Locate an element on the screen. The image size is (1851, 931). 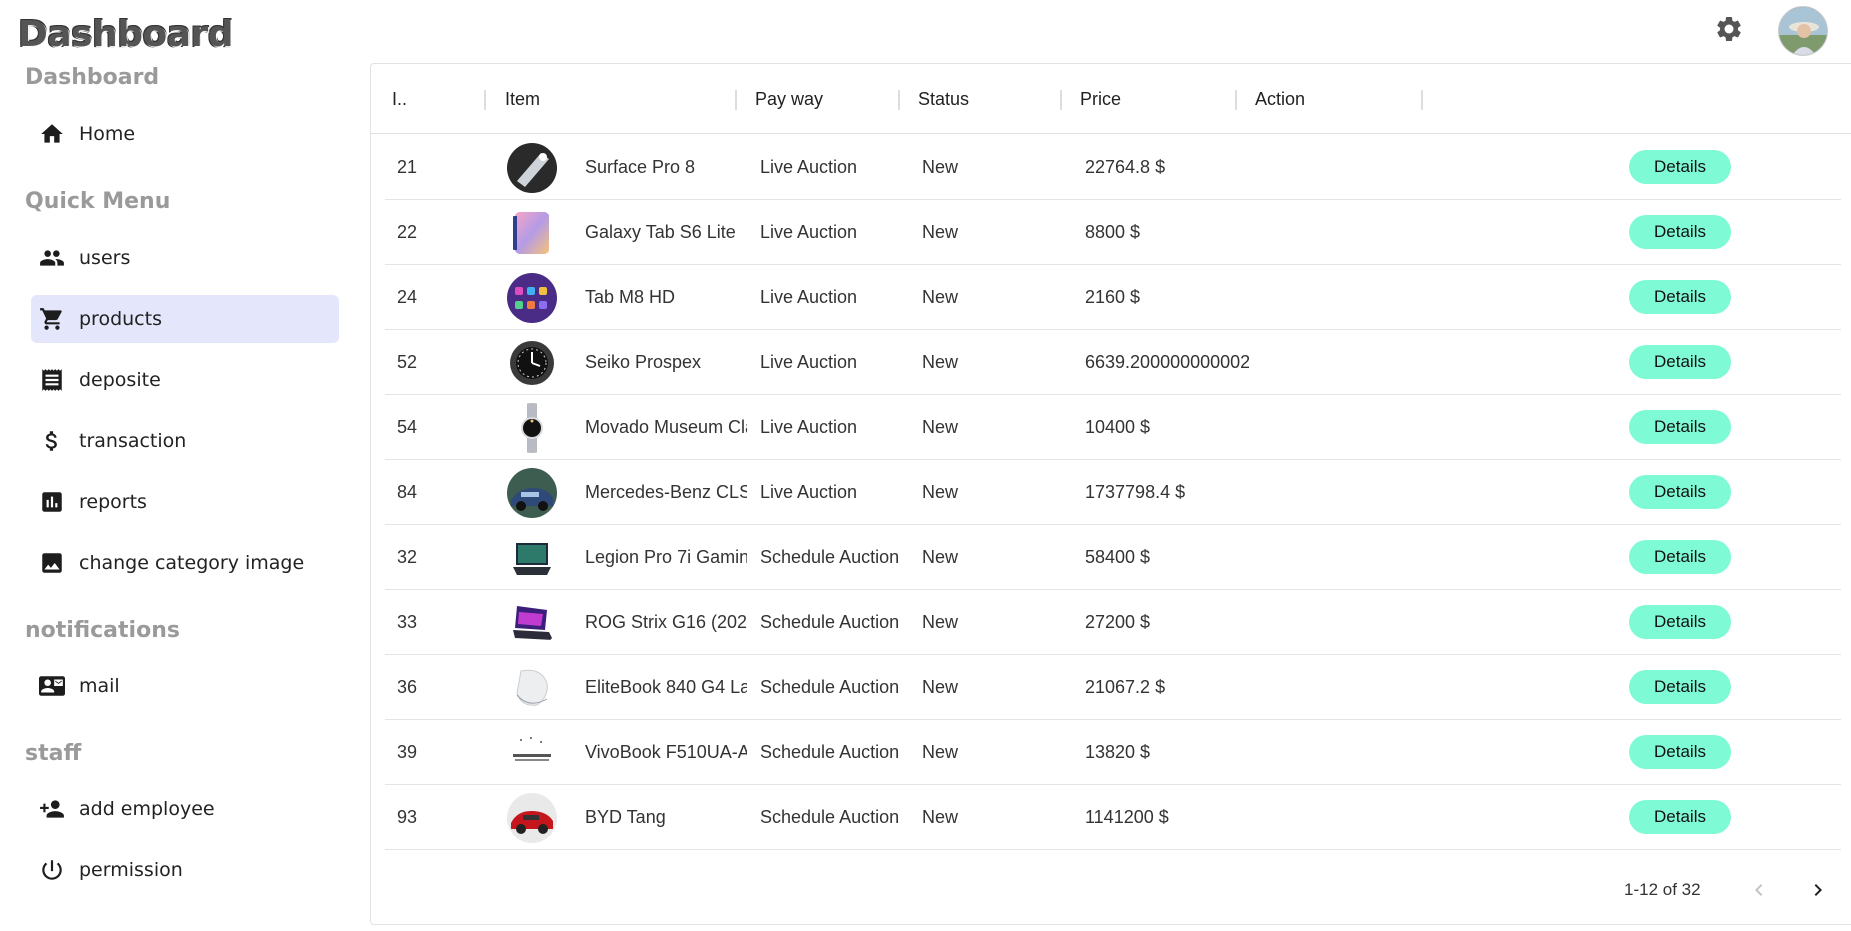
user-avatar is located at coordinates (1803, 31).